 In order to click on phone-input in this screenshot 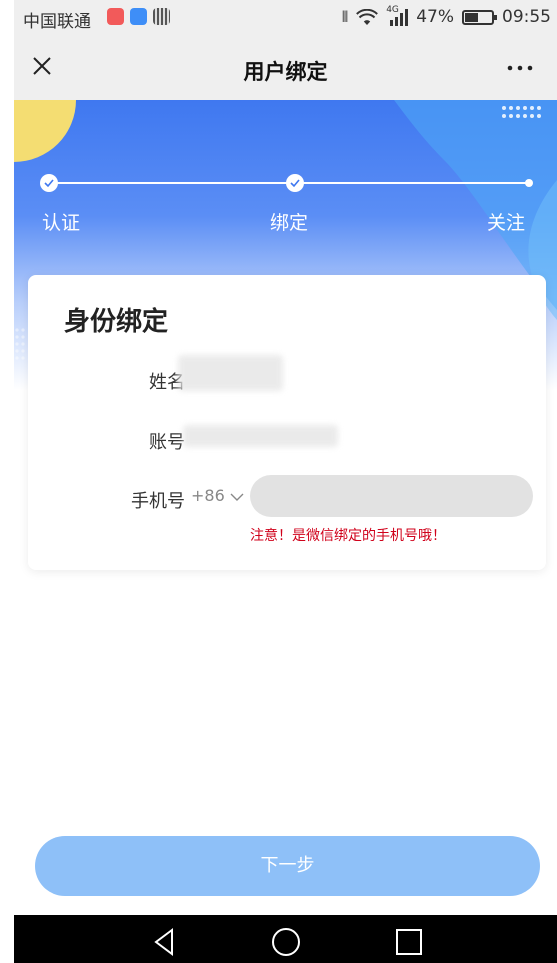, I will do `click(391, 496)`.